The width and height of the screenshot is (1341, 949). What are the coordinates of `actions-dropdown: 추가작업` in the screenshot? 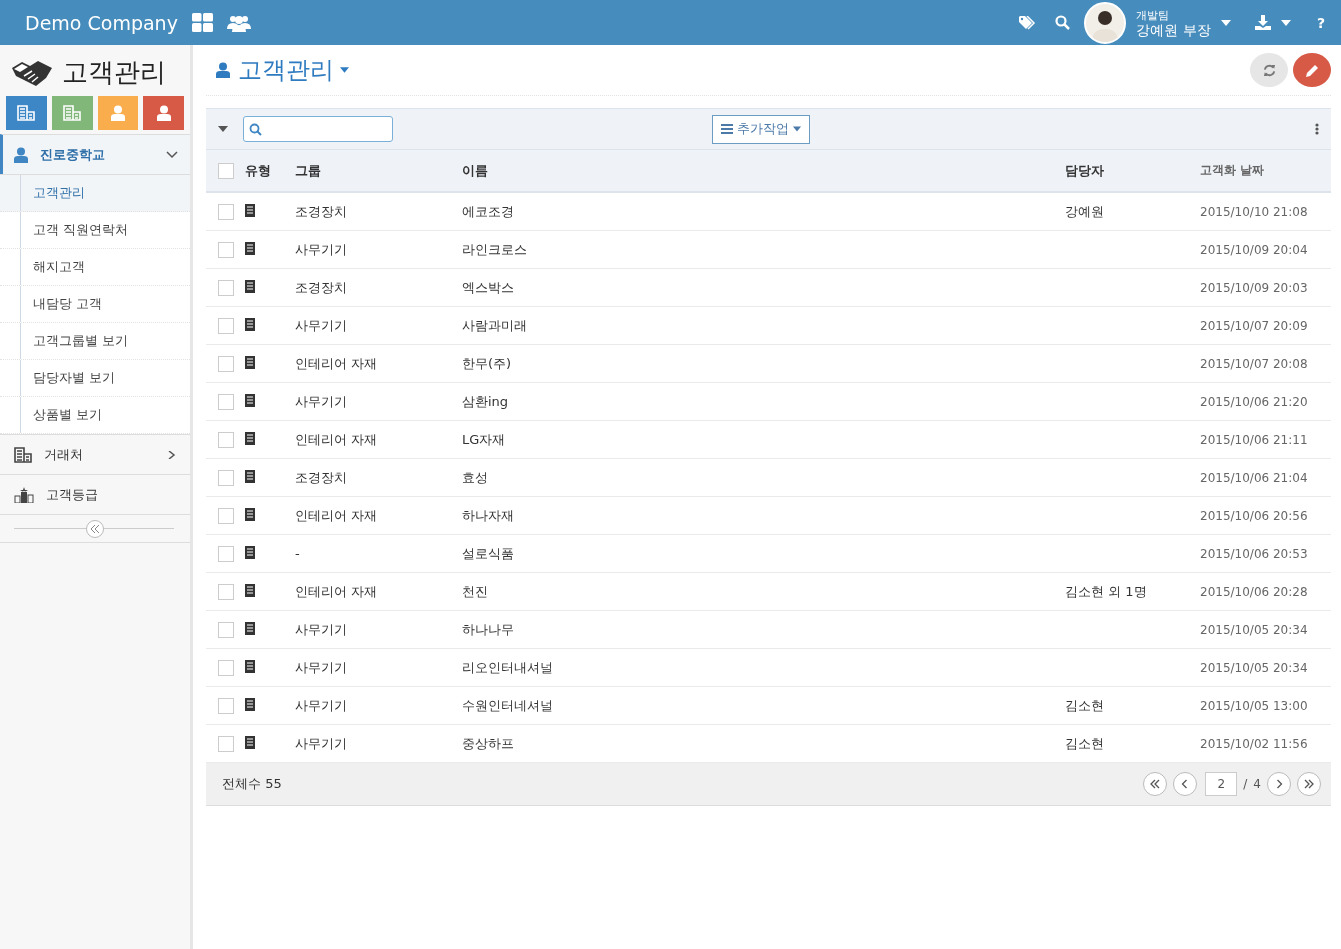 It's located at (761, 129).